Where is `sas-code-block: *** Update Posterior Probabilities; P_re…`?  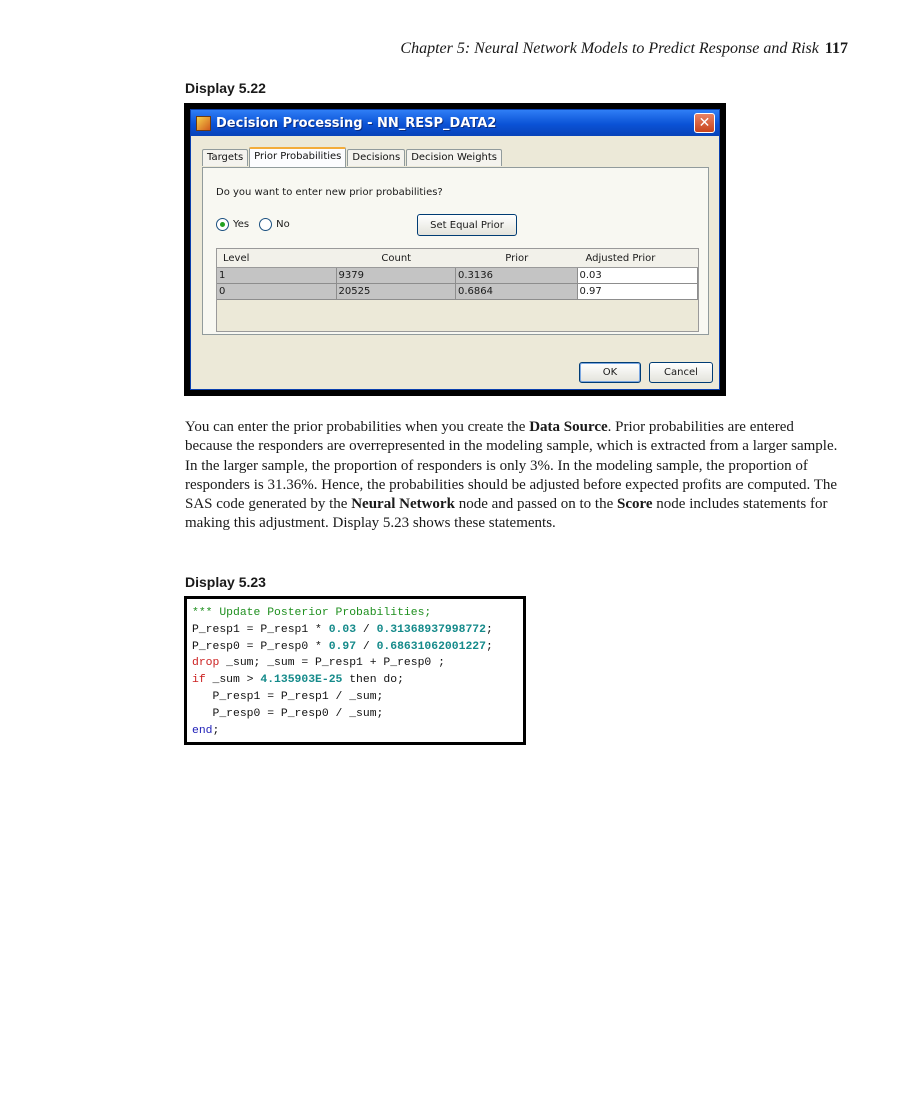 sas-code-block: *** Update Posterior Probabilities; P_re… is located at coordinates (355, 670).